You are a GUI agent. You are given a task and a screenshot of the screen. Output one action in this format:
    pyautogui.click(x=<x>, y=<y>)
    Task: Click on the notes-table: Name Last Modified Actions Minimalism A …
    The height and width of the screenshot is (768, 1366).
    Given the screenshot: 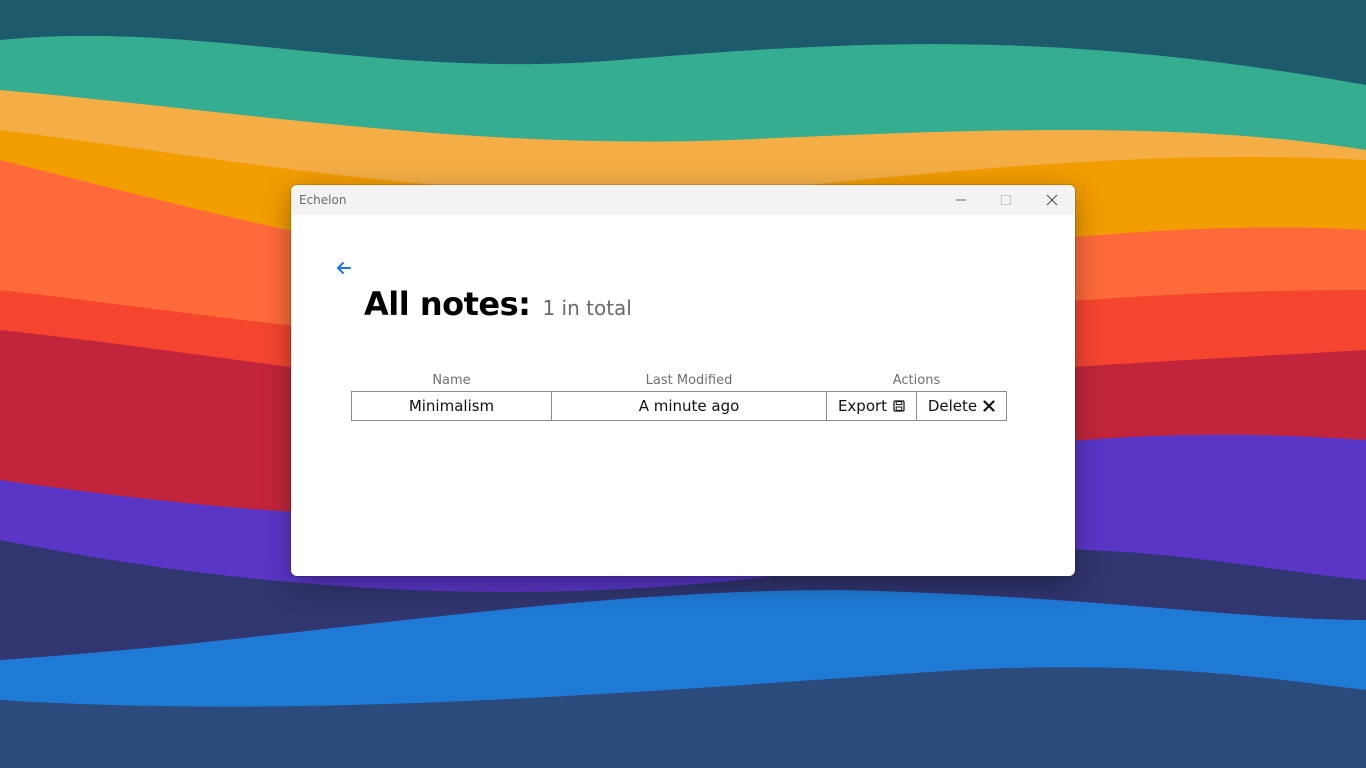 What is the action you would take?
    pyautogui.click(x=679, y=395)
    